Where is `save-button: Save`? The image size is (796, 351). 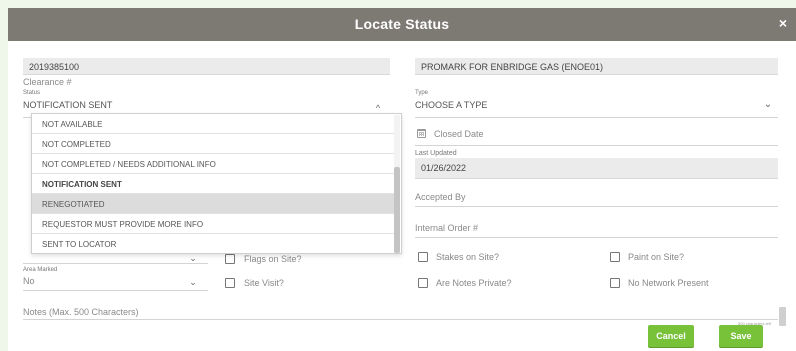
save-button: Save is located at coordinates (741, 336).